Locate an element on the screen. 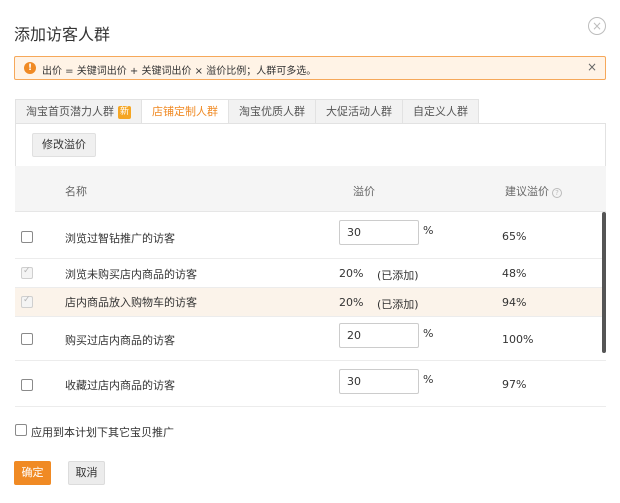  tab-store-custom: 店铺定制人群 is located at coordinates (185, 111).